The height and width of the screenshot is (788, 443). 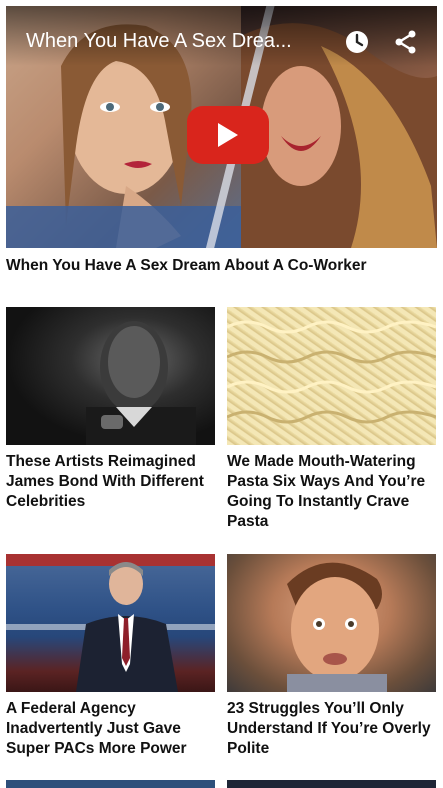 What do you see at coordinates (110, 784) in the screenshot?
I see `card-image-partial-left` at bounding box center [110, 784].